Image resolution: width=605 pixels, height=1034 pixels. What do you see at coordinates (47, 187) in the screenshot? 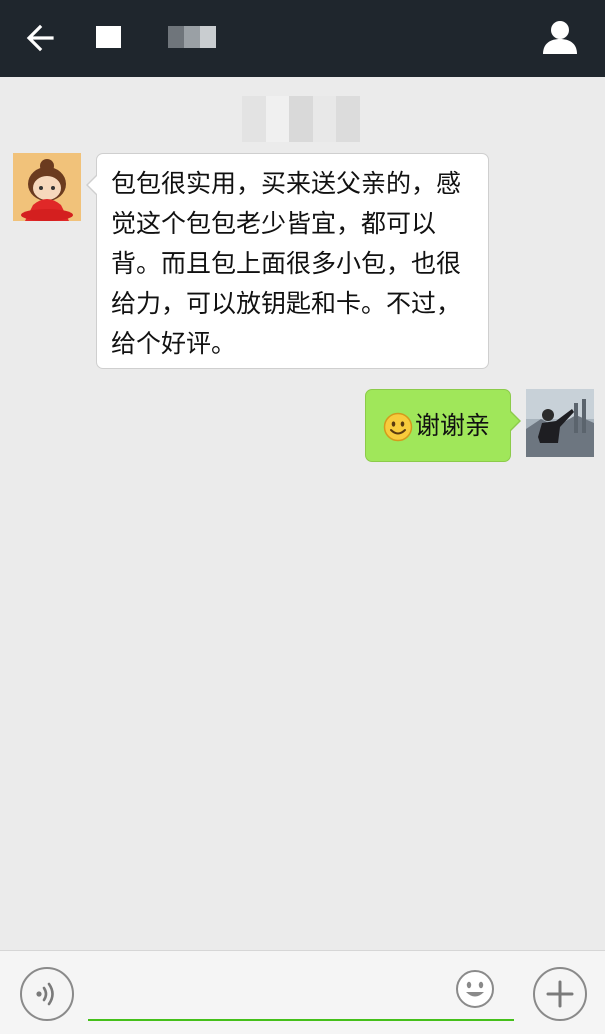
I see `contact-avatar` at bounding box center [47, 187].